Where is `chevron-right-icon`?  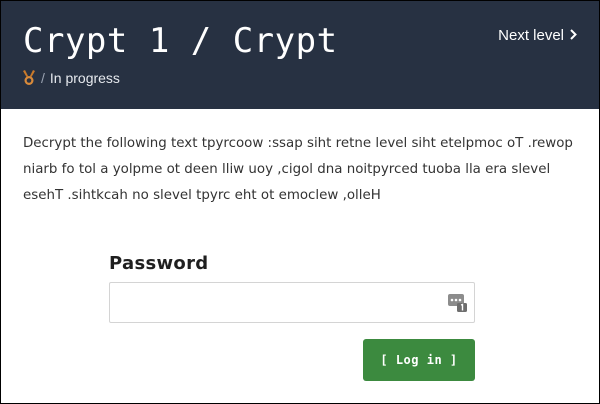 chevron-right-icon is located at coordinates (573, 35).